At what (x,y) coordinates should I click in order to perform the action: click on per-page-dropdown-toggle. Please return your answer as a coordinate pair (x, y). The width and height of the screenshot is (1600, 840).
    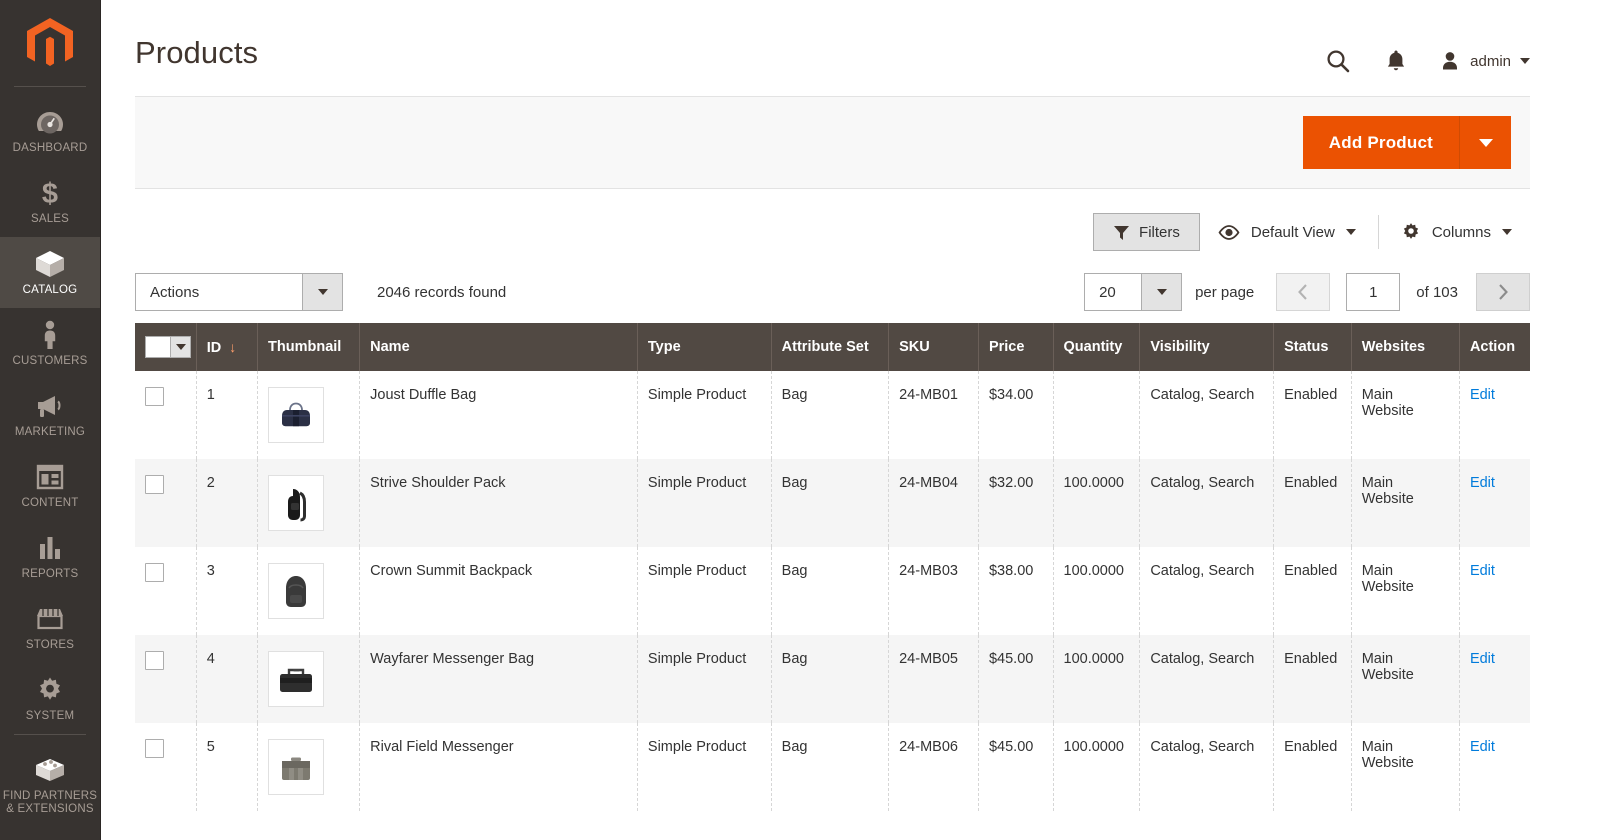
    Looking at the image, I should click on (1161, 292).